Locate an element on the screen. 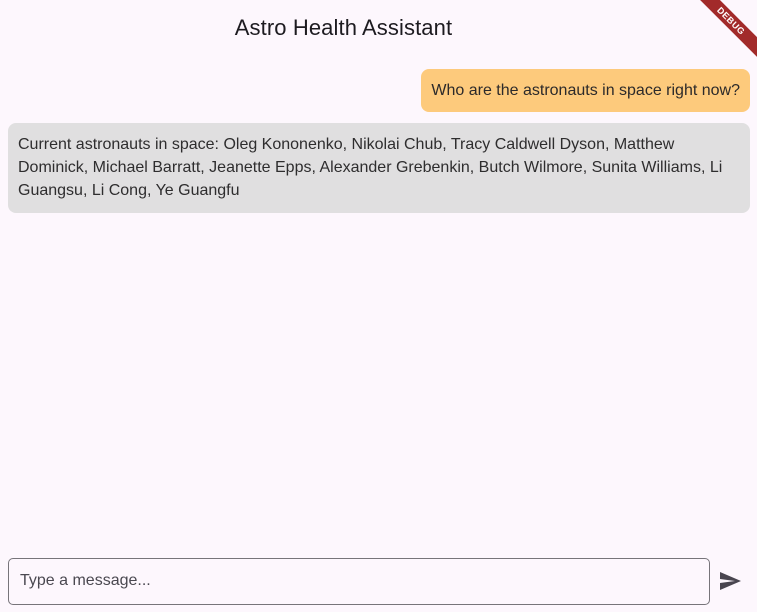  send-button is located at coordinates (730, 581).